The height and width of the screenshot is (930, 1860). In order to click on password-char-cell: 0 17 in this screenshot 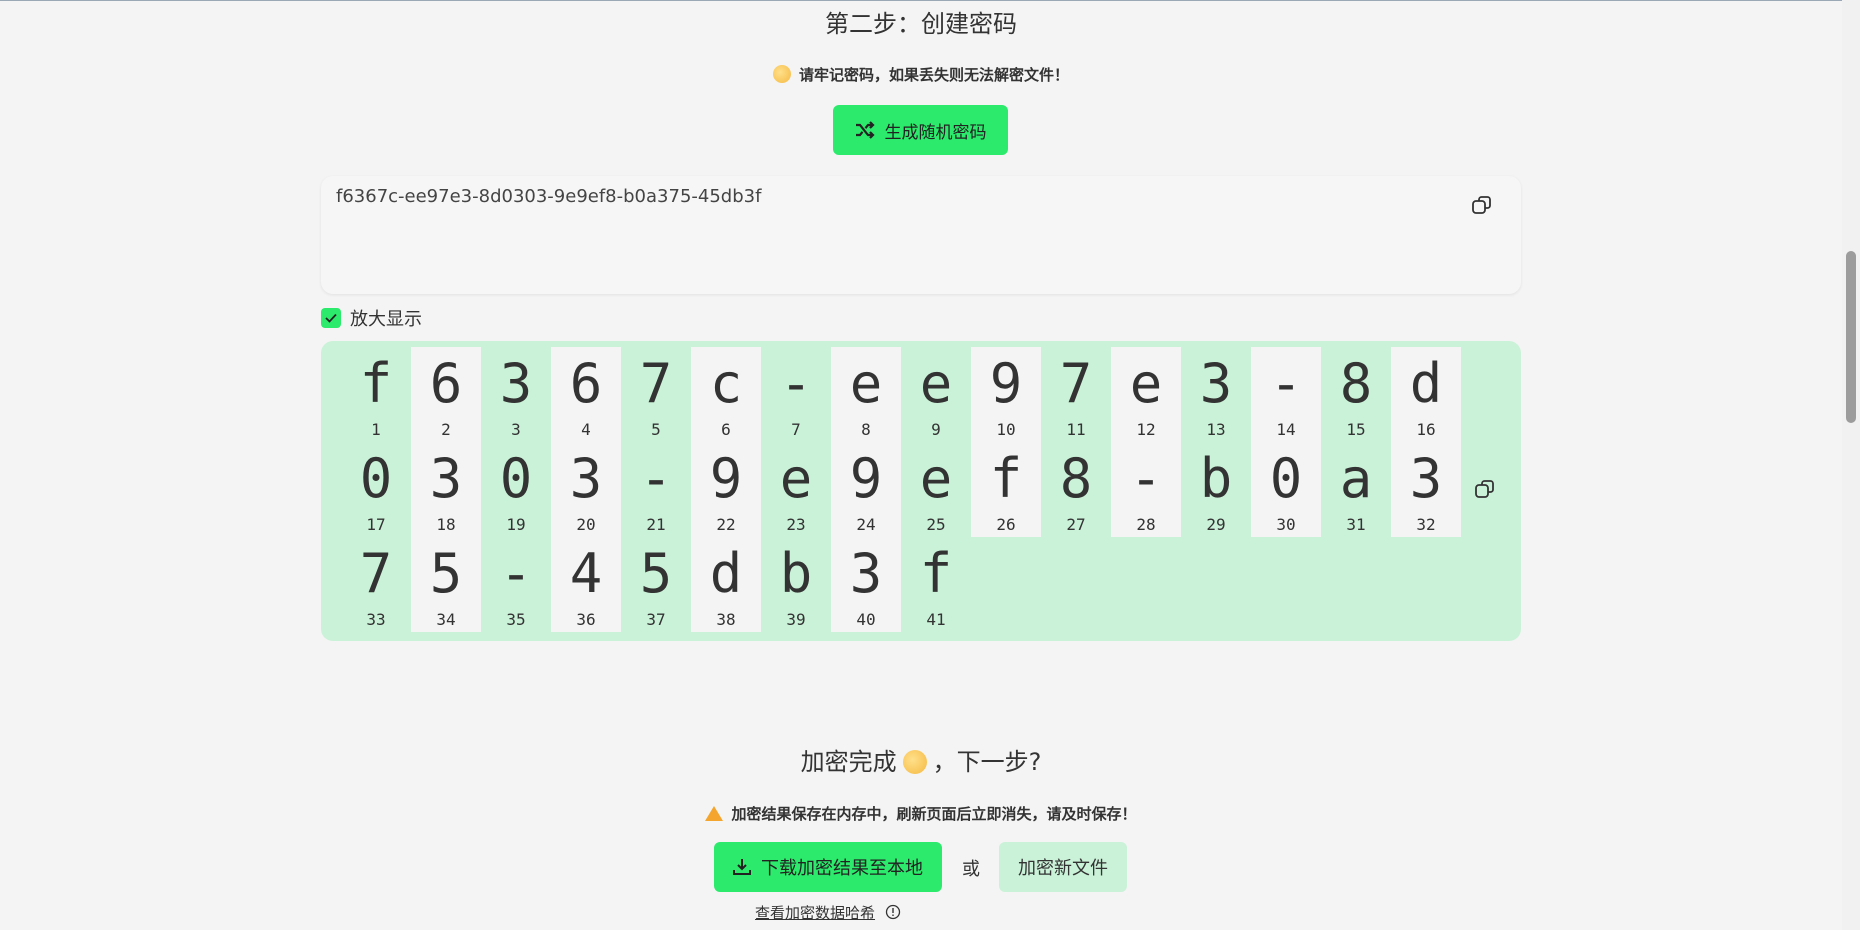, I will do `click(376, 489)`.